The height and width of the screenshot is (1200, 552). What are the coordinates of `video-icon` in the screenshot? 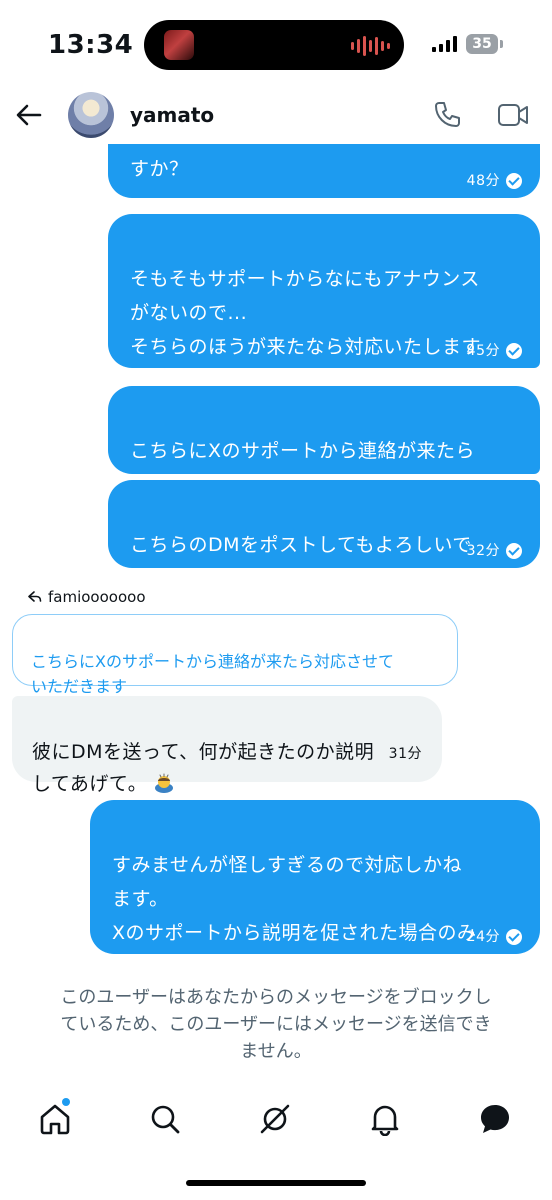 It's located at (513, 115).